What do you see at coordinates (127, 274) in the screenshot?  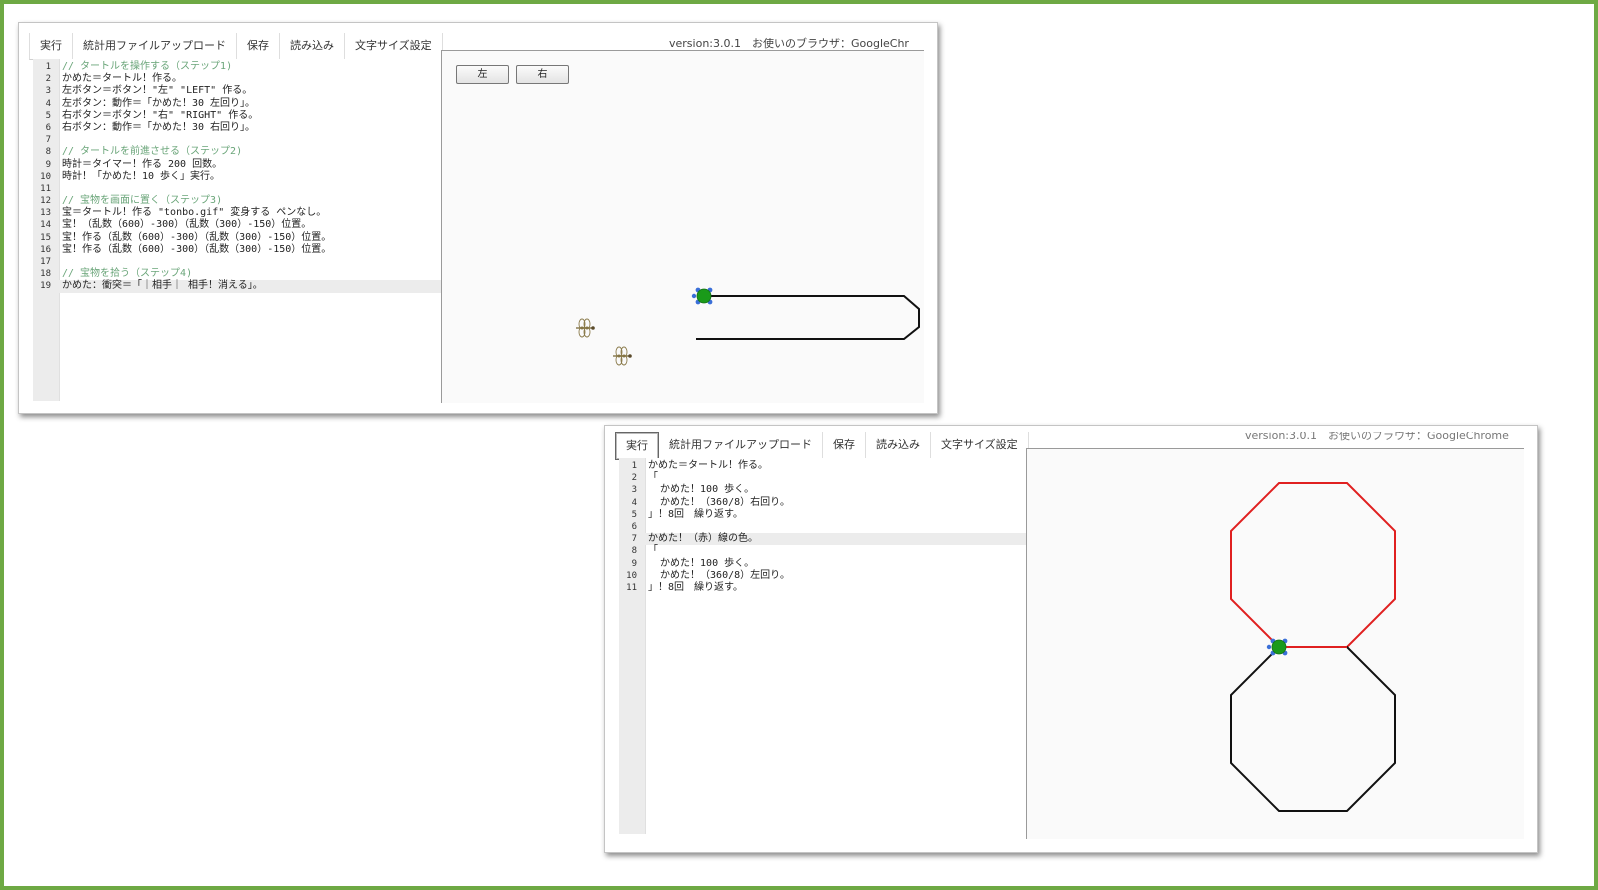 I see `code-comment: // 宝物を拾う（ステップ4)` at bounding box center [127, 274].